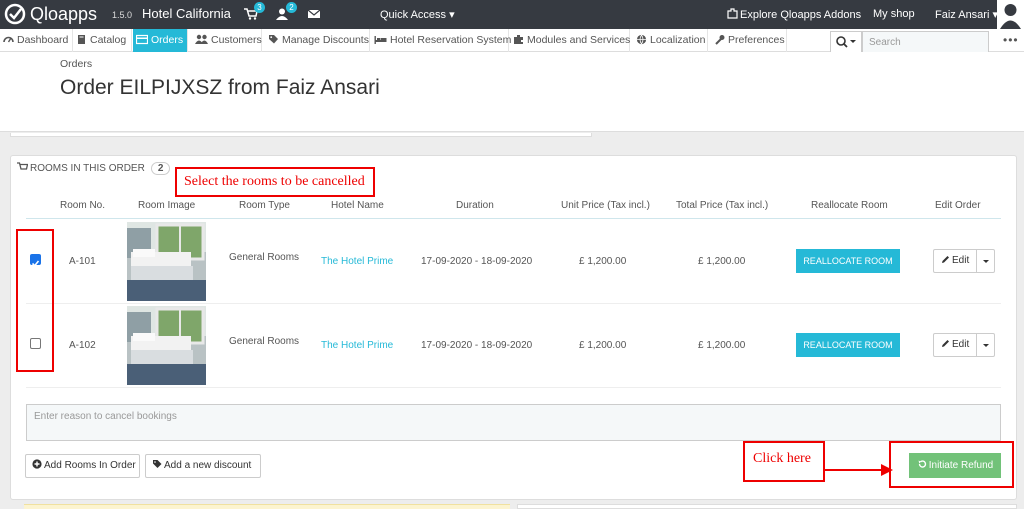 The image size is (1024, 509). Describe the element at coordinates (37, 464) in the screenshot. I see `plus-circle-icon` at that location.